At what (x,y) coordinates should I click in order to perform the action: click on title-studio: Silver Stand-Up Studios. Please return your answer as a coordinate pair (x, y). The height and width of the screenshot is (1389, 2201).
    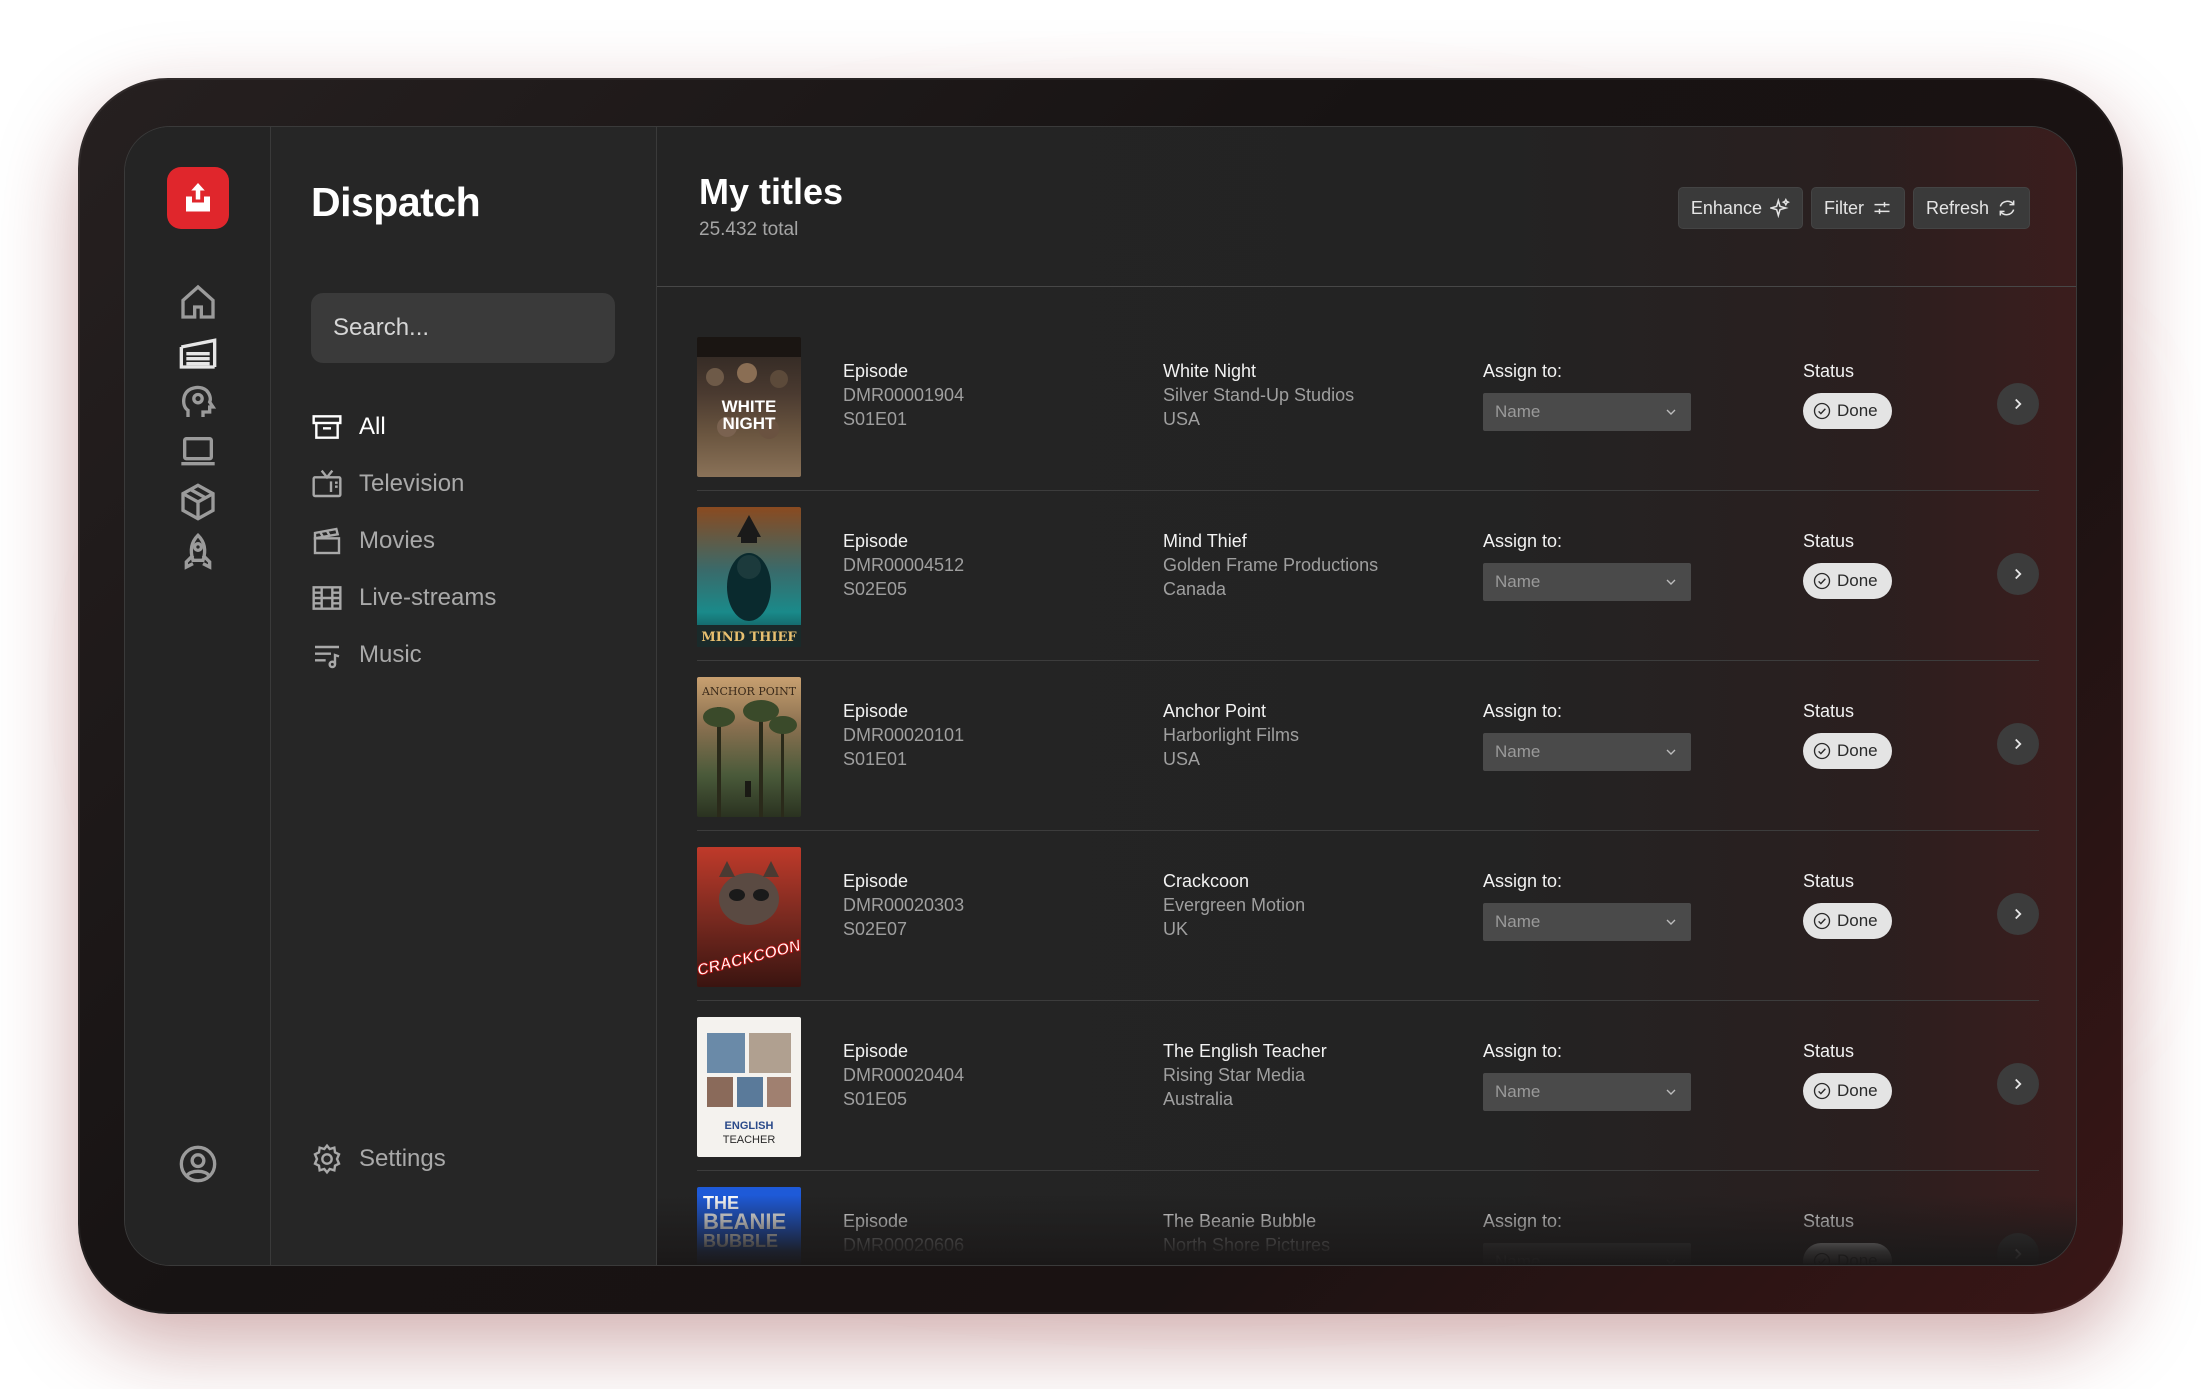
    Looking at the image, I should click on (1259, 395).